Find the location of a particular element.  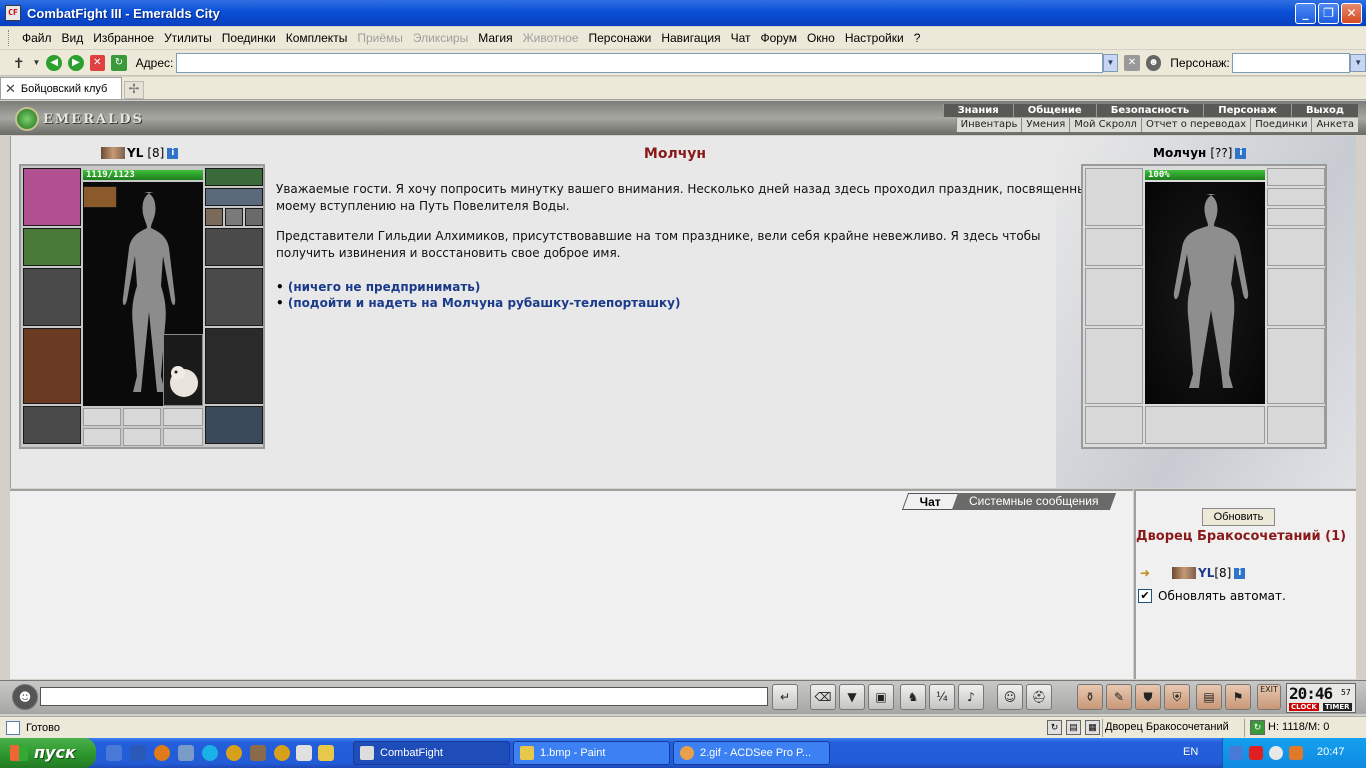

chat-head-icon: ☻ is located at coordinates (25, 697).